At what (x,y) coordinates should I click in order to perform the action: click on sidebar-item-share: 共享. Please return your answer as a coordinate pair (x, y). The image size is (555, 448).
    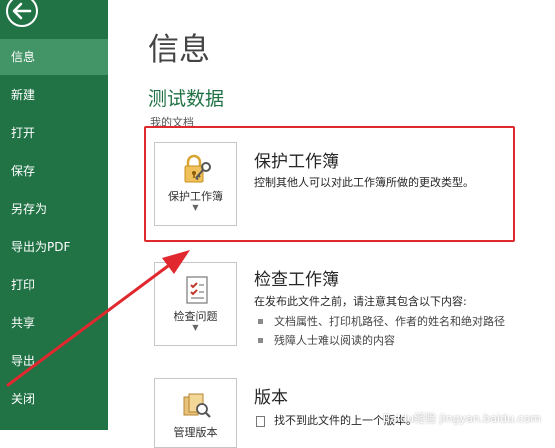
    Looking at the image, I should click on (54, 323).